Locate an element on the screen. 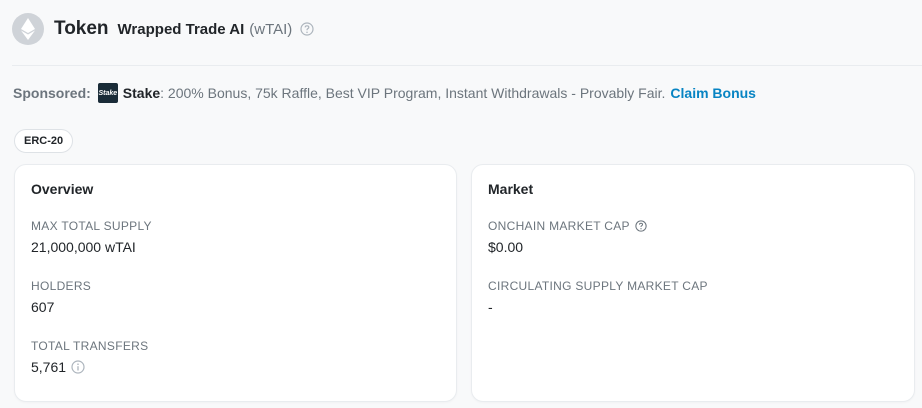 This screenshot has width=922, height=408. max-total-supply-field: MAX TOTAL SUPPLY 21,000,000 wTAI is located at coordinates (91, 237).